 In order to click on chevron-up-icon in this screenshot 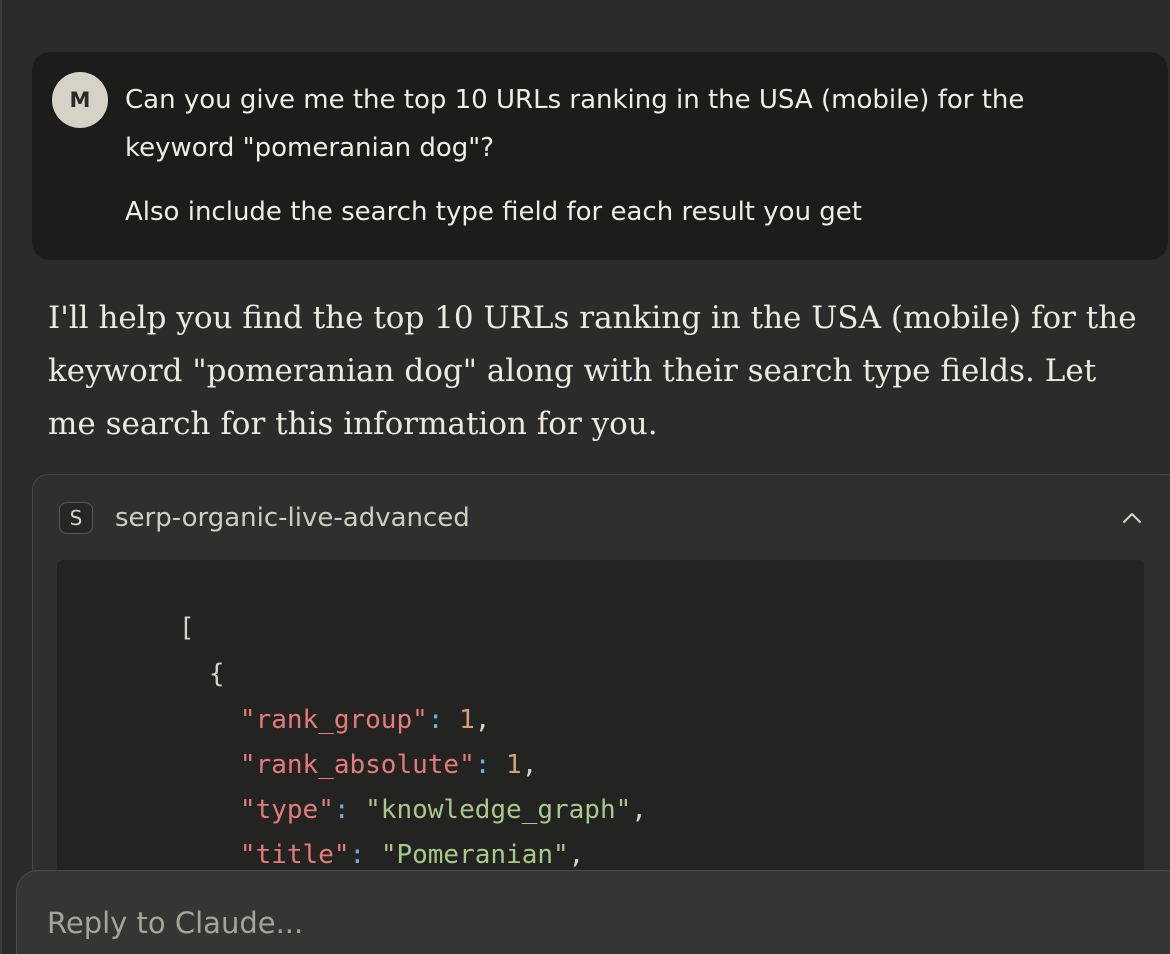, I will do `click(1132, 518)`.